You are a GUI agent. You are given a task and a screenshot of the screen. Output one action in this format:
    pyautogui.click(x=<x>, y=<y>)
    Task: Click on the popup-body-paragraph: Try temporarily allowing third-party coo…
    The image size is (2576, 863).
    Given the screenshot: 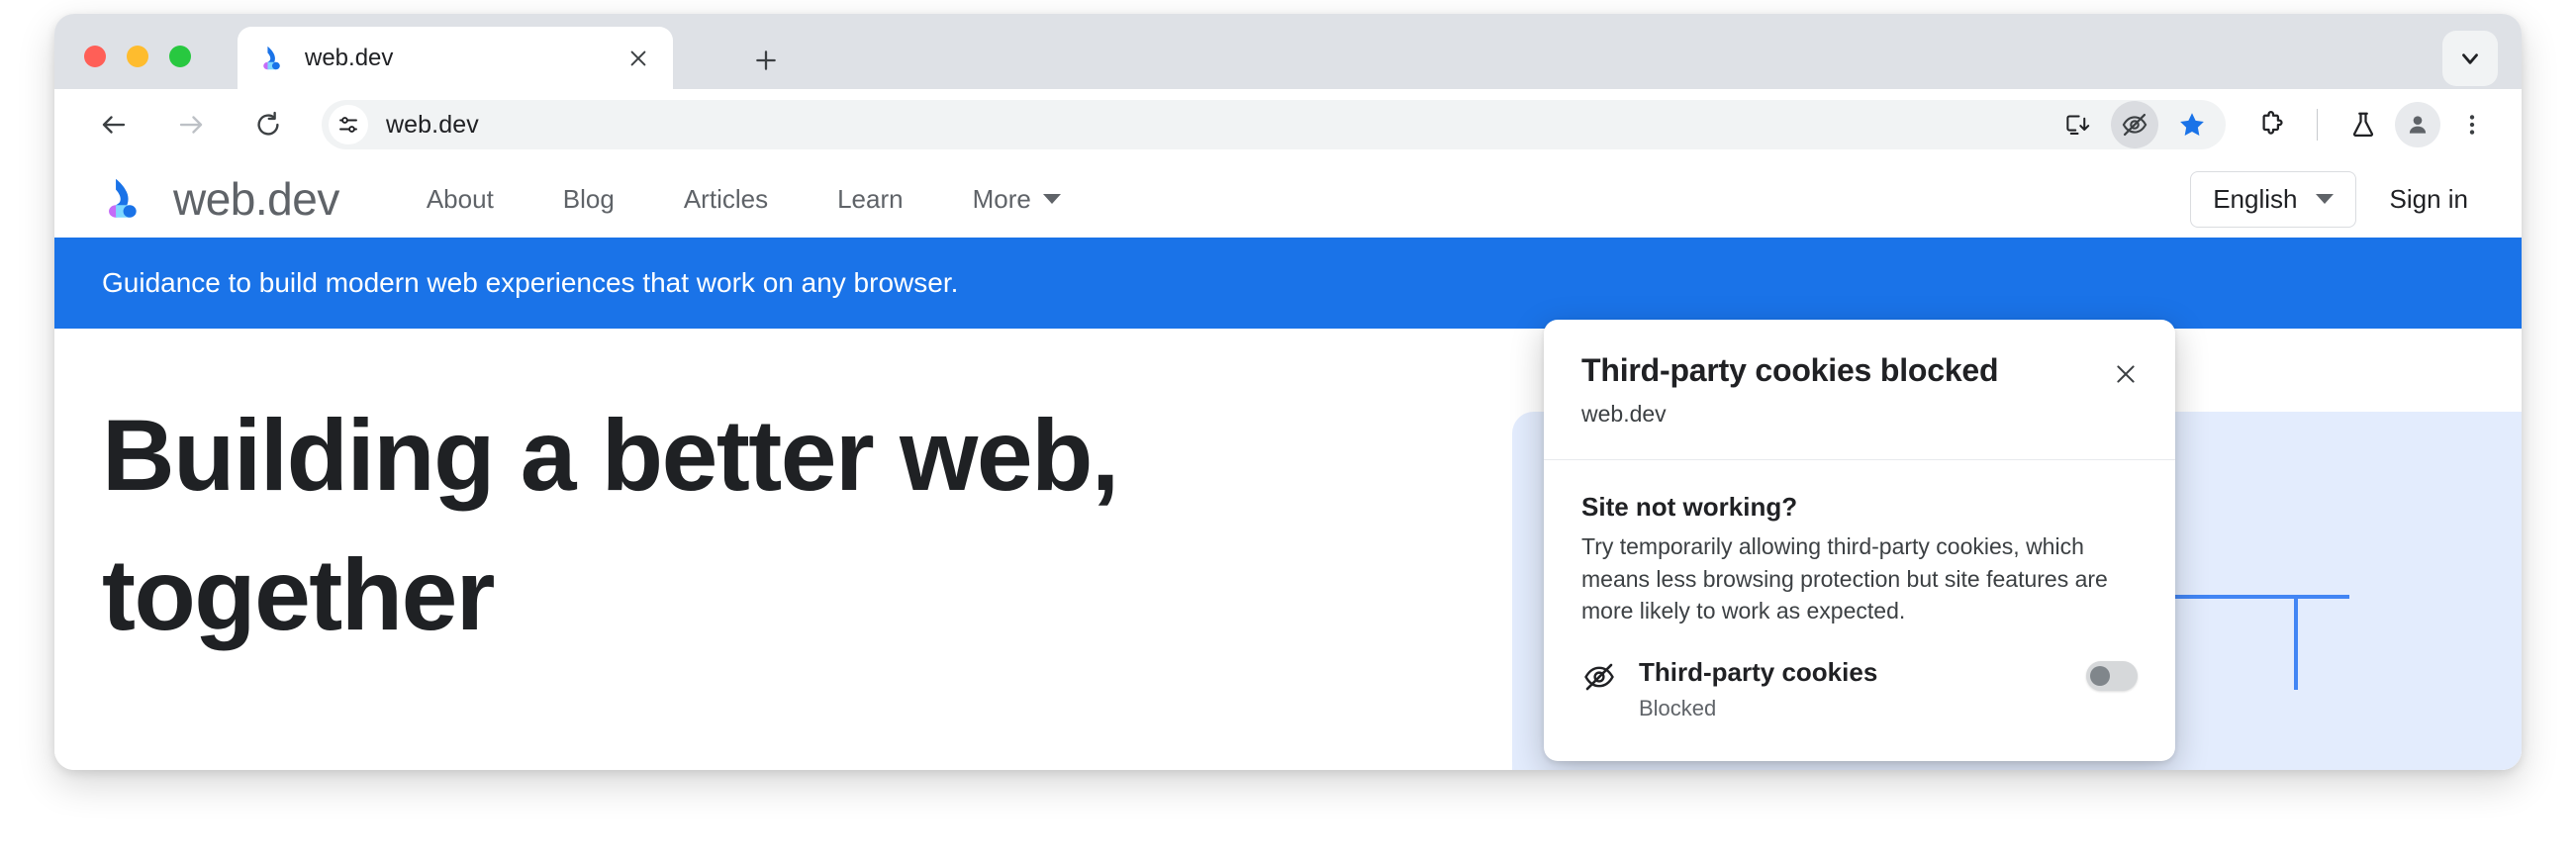 What is the action you would take?
    pyautogui.click(x=1844, y=578)
    